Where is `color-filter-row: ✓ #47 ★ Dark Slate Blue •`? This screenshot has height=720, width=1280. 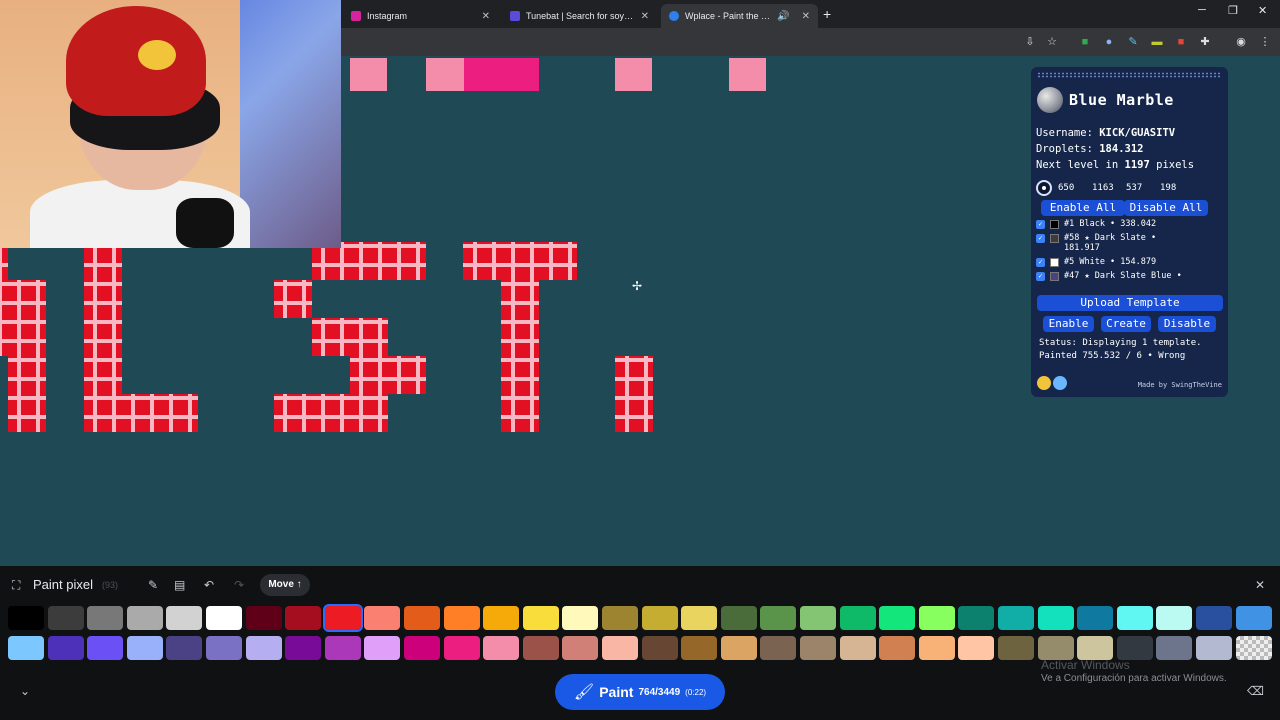 color-filter-row: ✓ #47 ★ Dark Slate Blue • is located at coordinates (1129, 276).